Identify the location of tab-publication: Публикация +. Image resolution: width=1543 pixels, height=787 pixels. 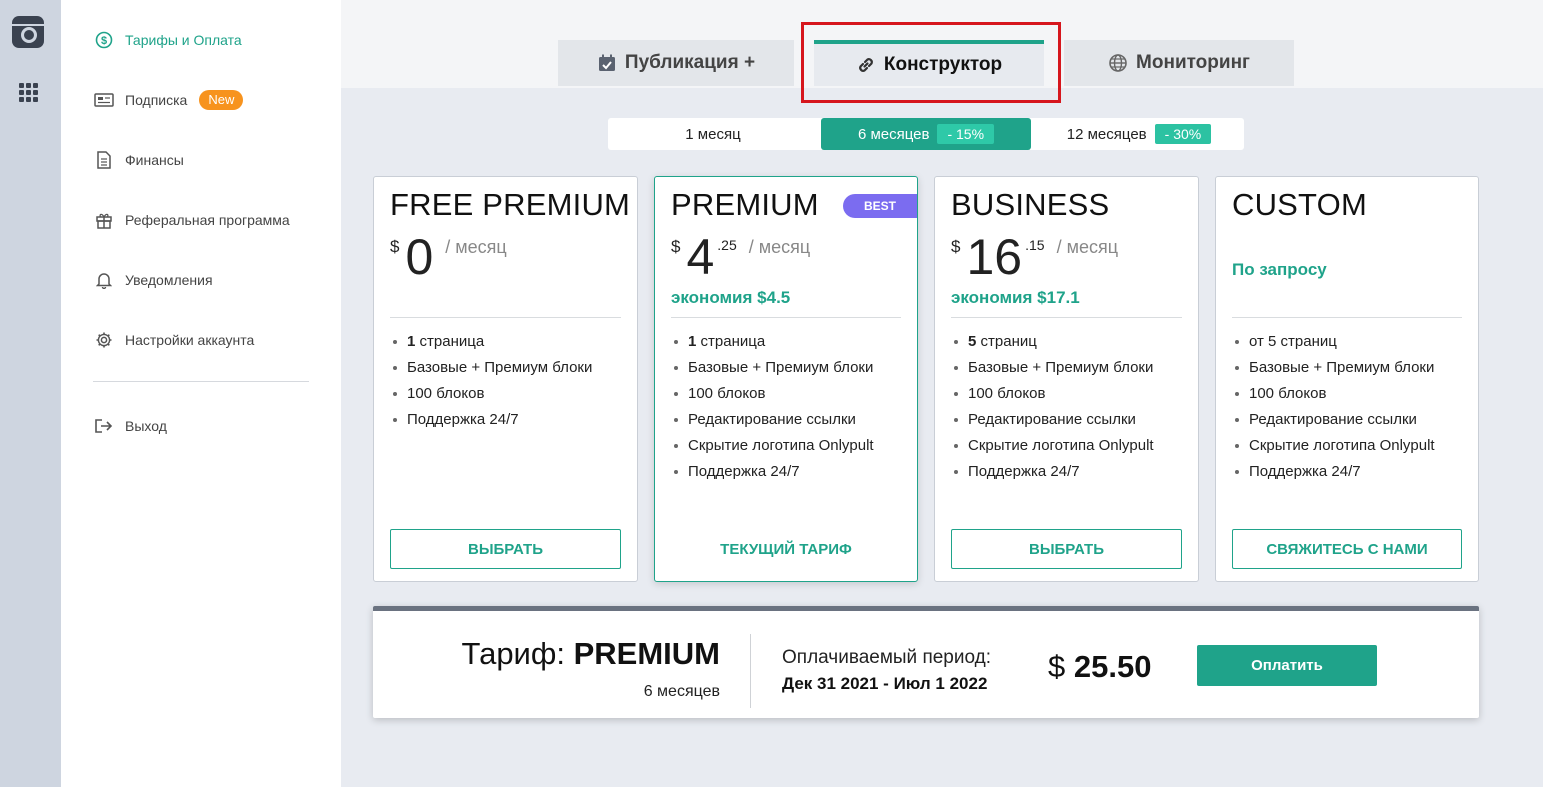
(676, 63).